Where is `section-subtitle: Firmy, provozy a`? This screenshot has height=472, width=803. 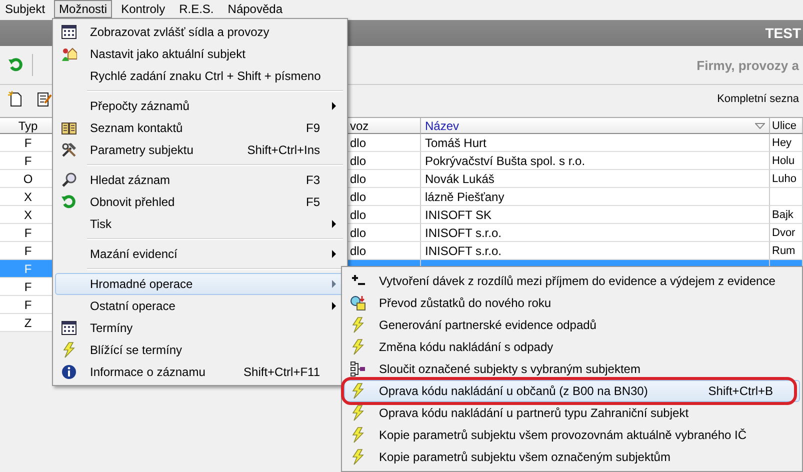 section-subtitle: Firmy, provozy a is located at coordinates (747, 65).